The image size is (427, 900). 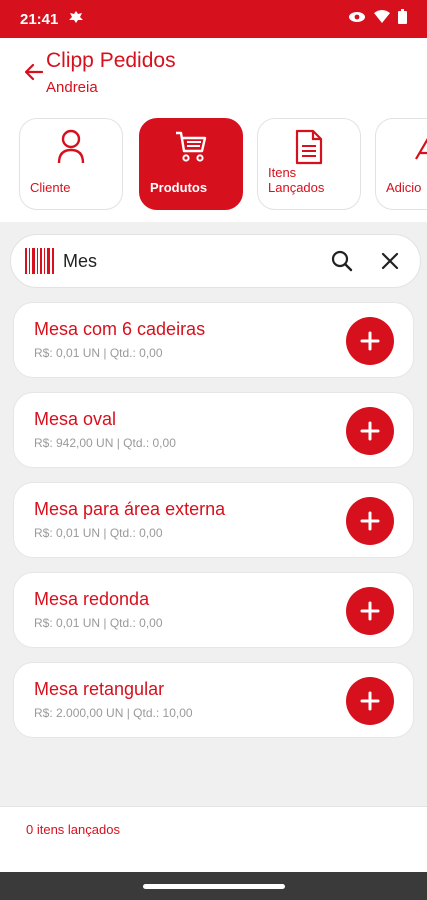 I want to click on tab-label: Produtos, so click(x=179, y=187).